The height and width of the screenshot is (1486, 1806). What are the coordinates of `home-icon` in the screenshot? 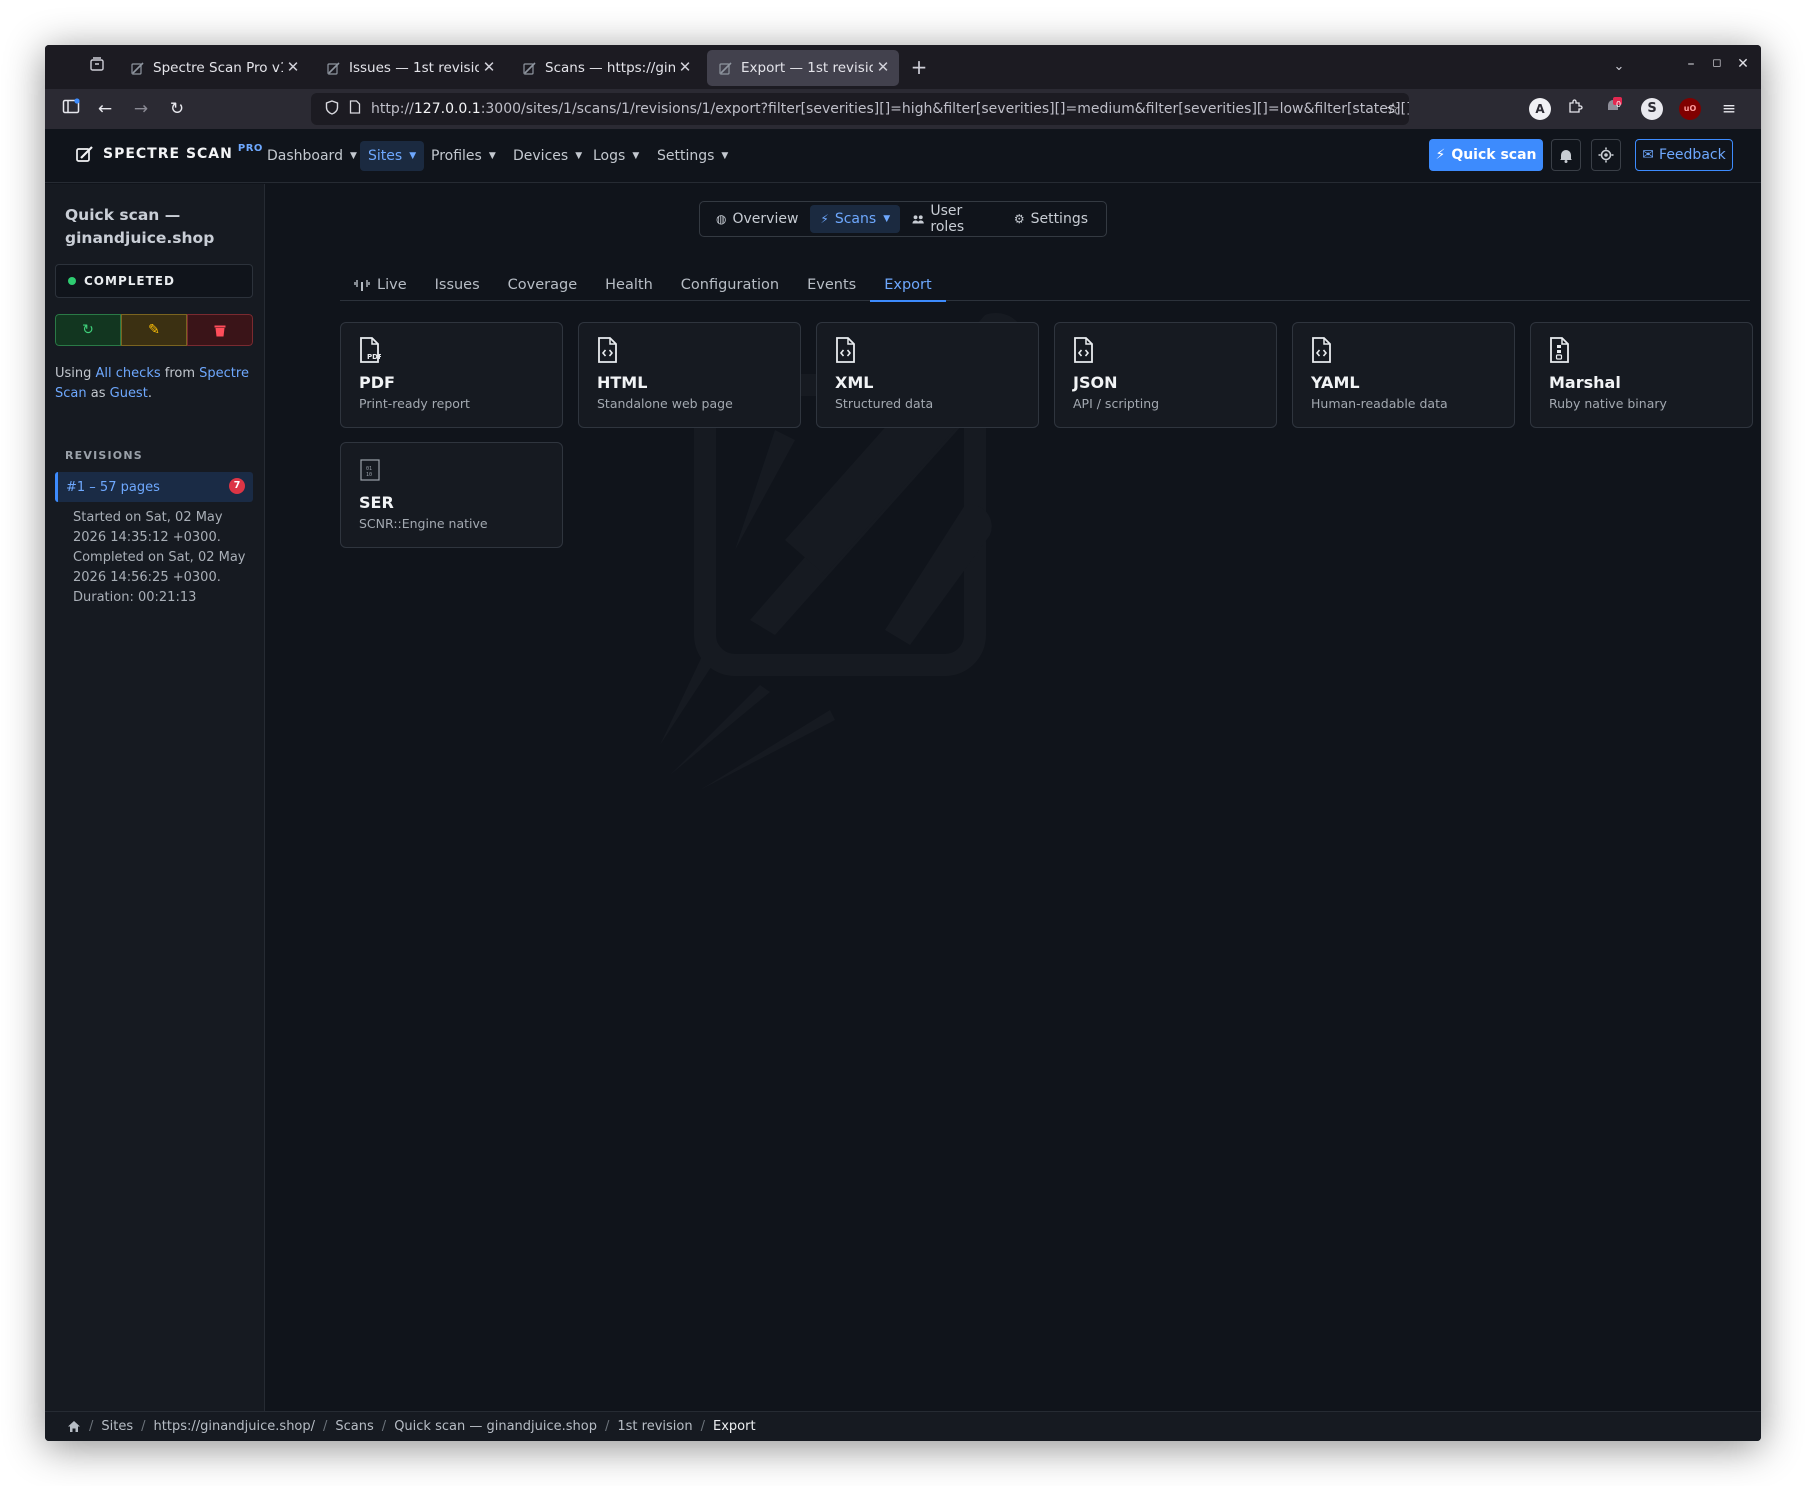 It's located at (74, 1426).